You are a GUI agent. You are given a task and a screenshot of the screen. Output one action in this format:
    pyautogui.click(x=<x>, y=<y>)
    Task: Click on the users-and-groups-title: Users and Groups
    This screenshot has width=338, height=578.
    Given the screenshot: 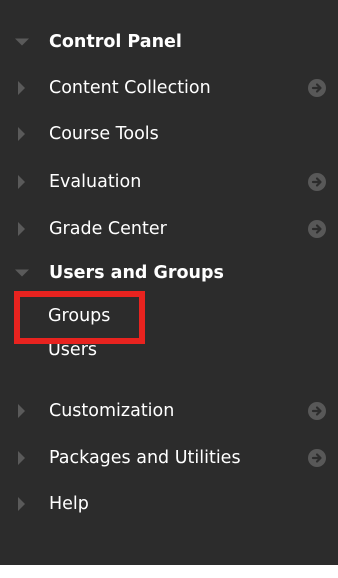 What is the action you would take?
    pyautogui.click(x=136, y=273)
    